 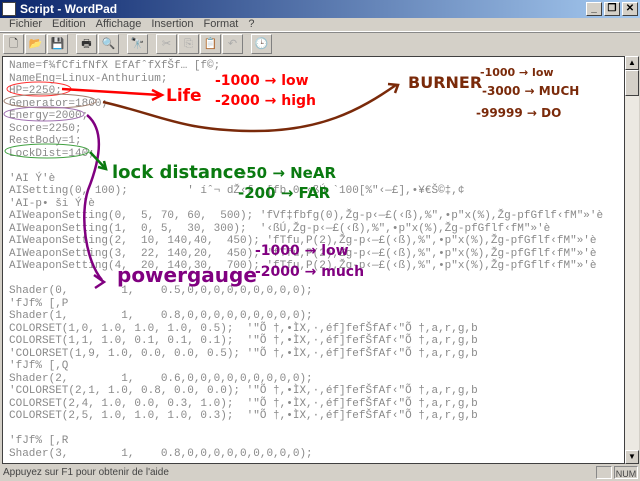 What do you see at coordinates (35, 91) in the screenshot?
I see `document-line: HP=2250;` at bounding box center [35, 91].